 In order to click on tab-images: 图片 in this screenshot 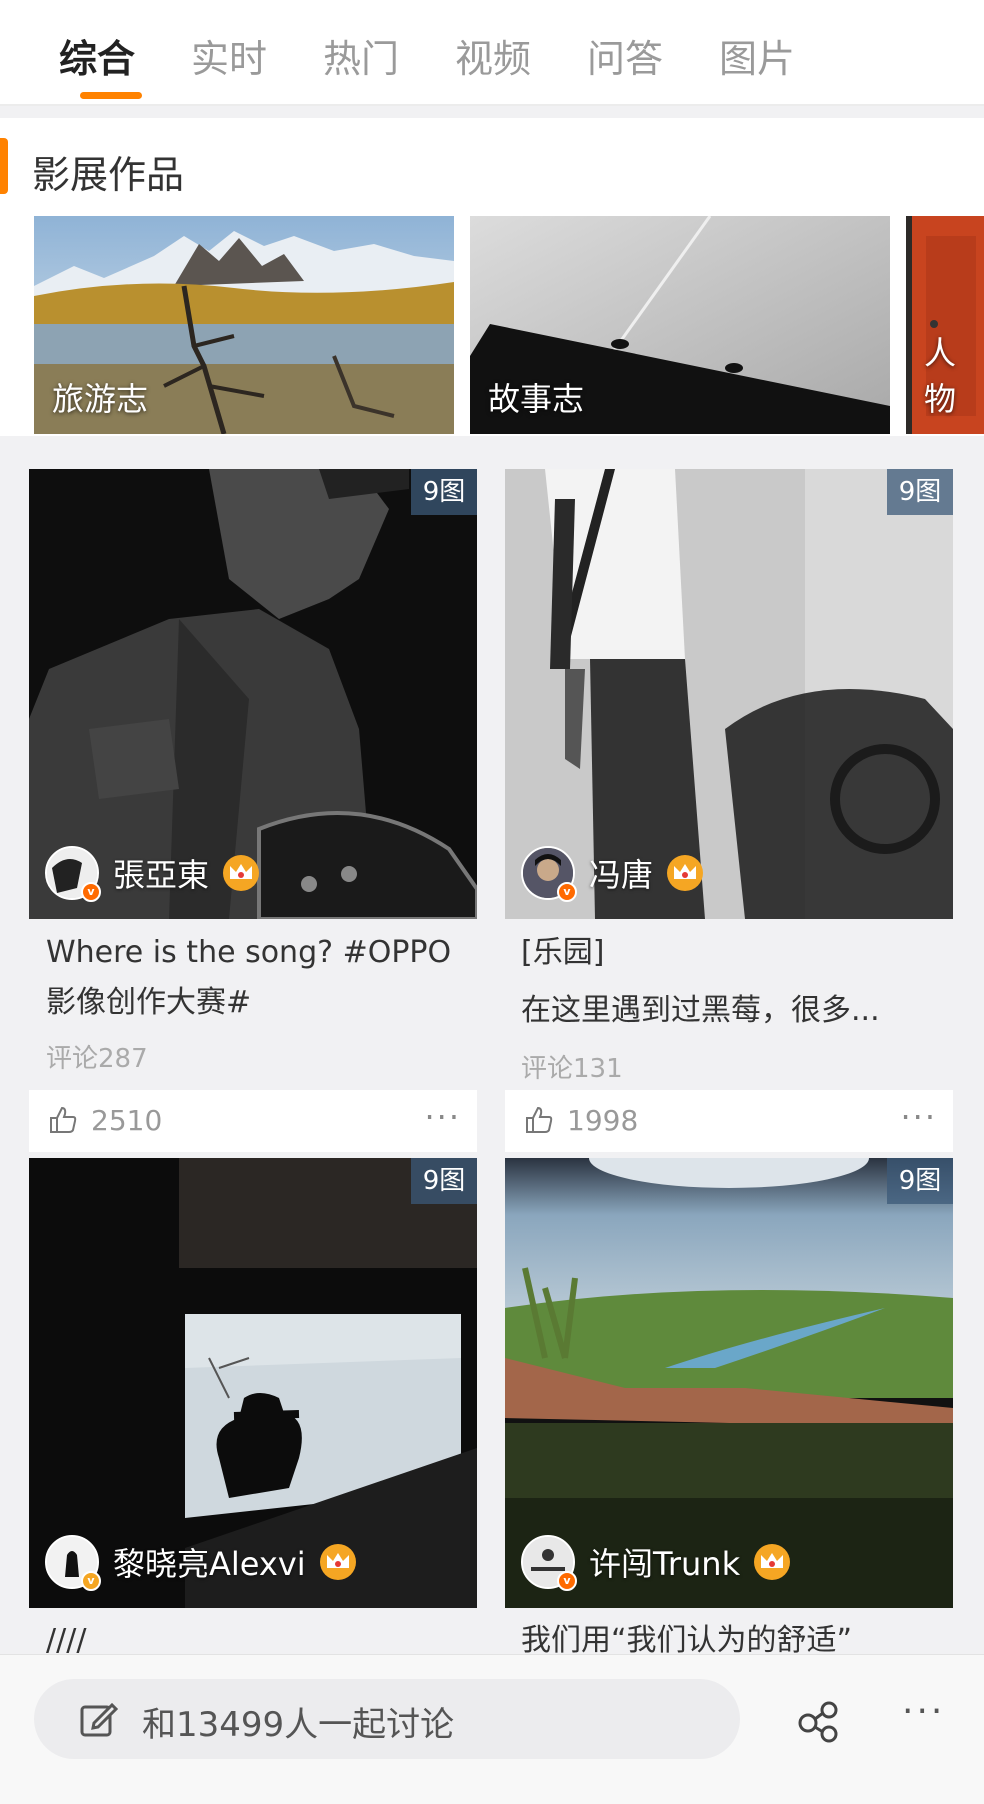, I will do `click(757, 55)`.